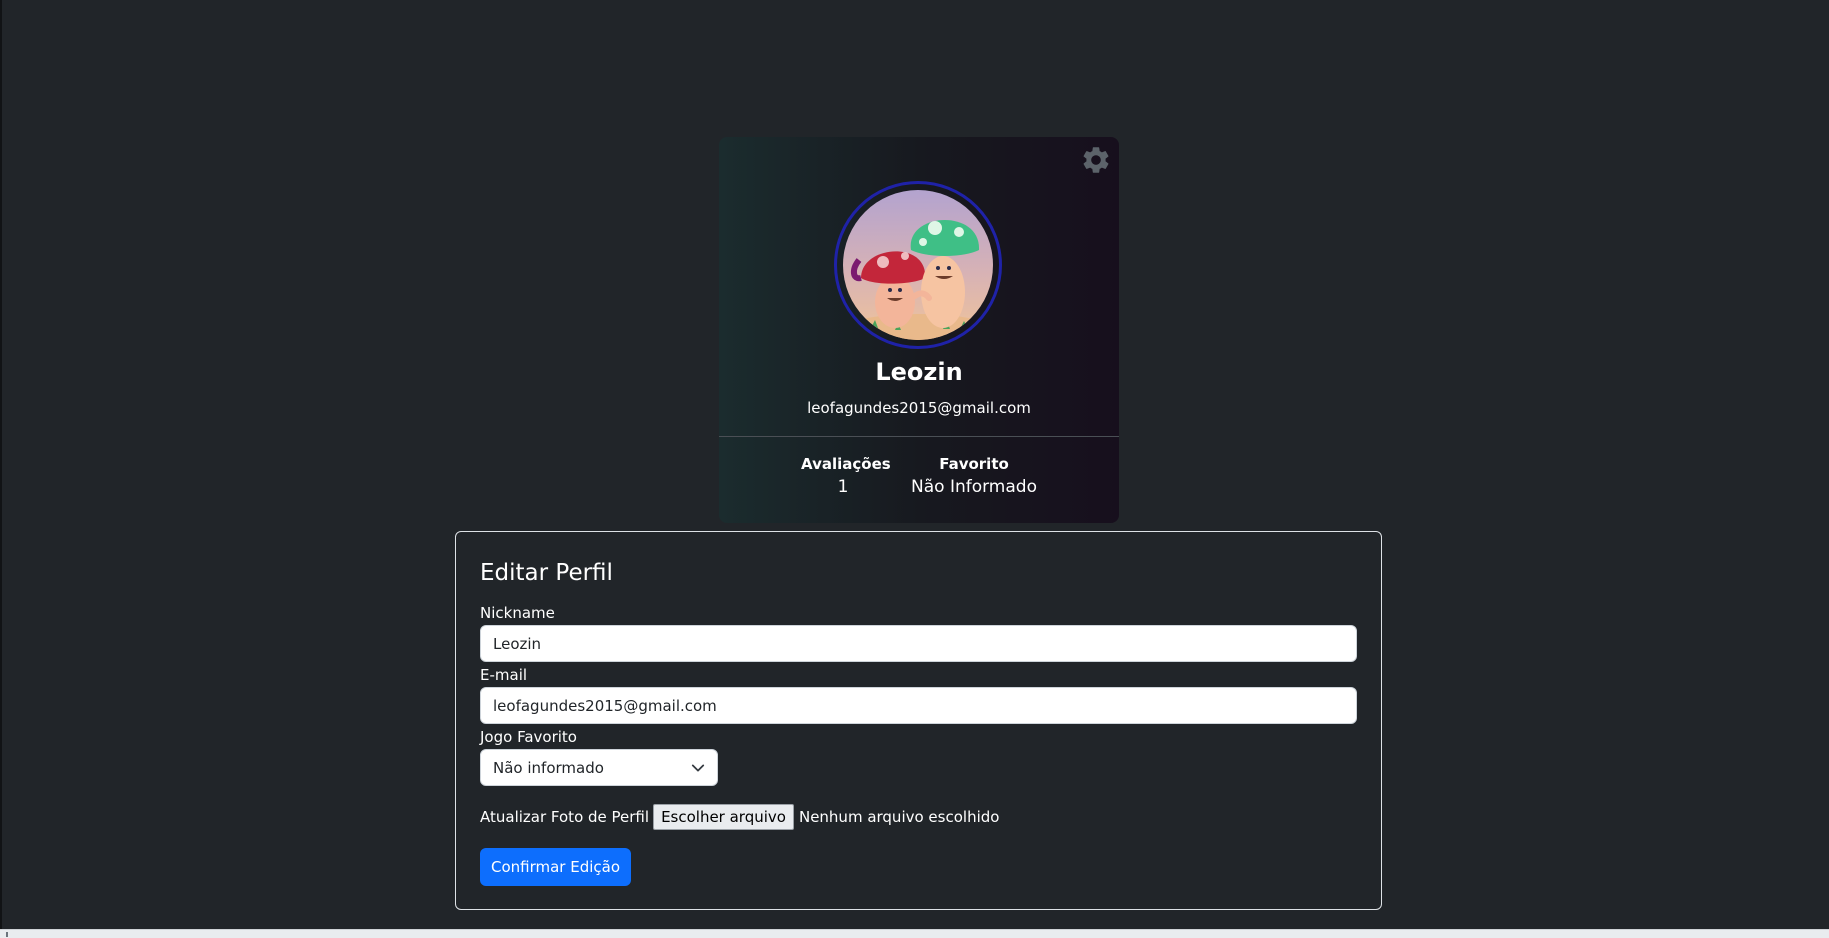 Image resolution: width=1829 pixels, height=938 pixels. I want to click on email-label: E-mail, so click(504, 675).